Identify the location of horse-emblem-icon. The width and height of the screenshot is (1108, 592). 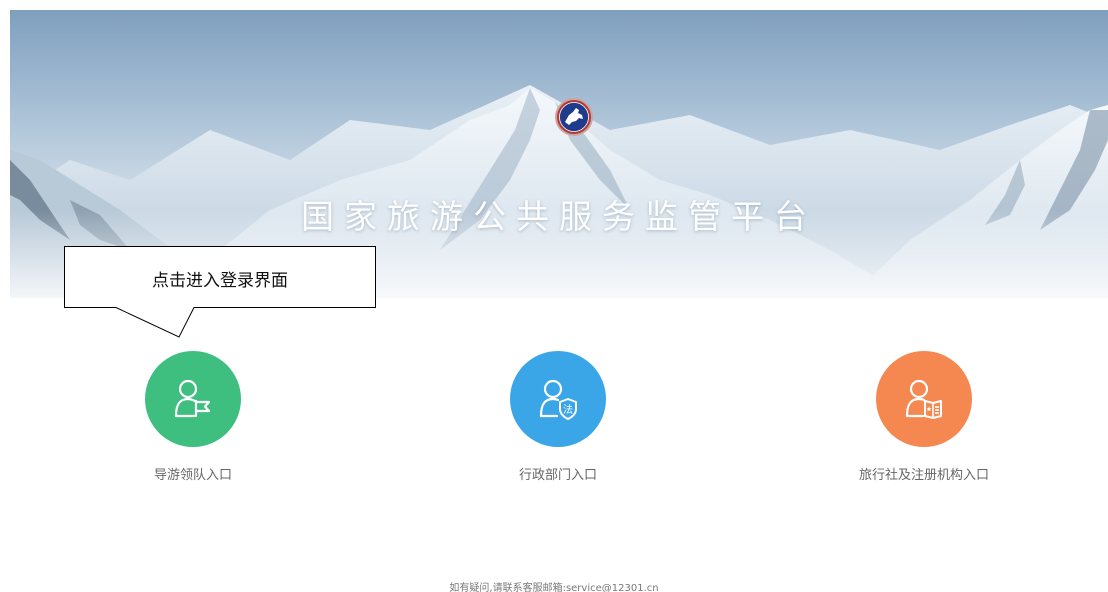
(574, 117).